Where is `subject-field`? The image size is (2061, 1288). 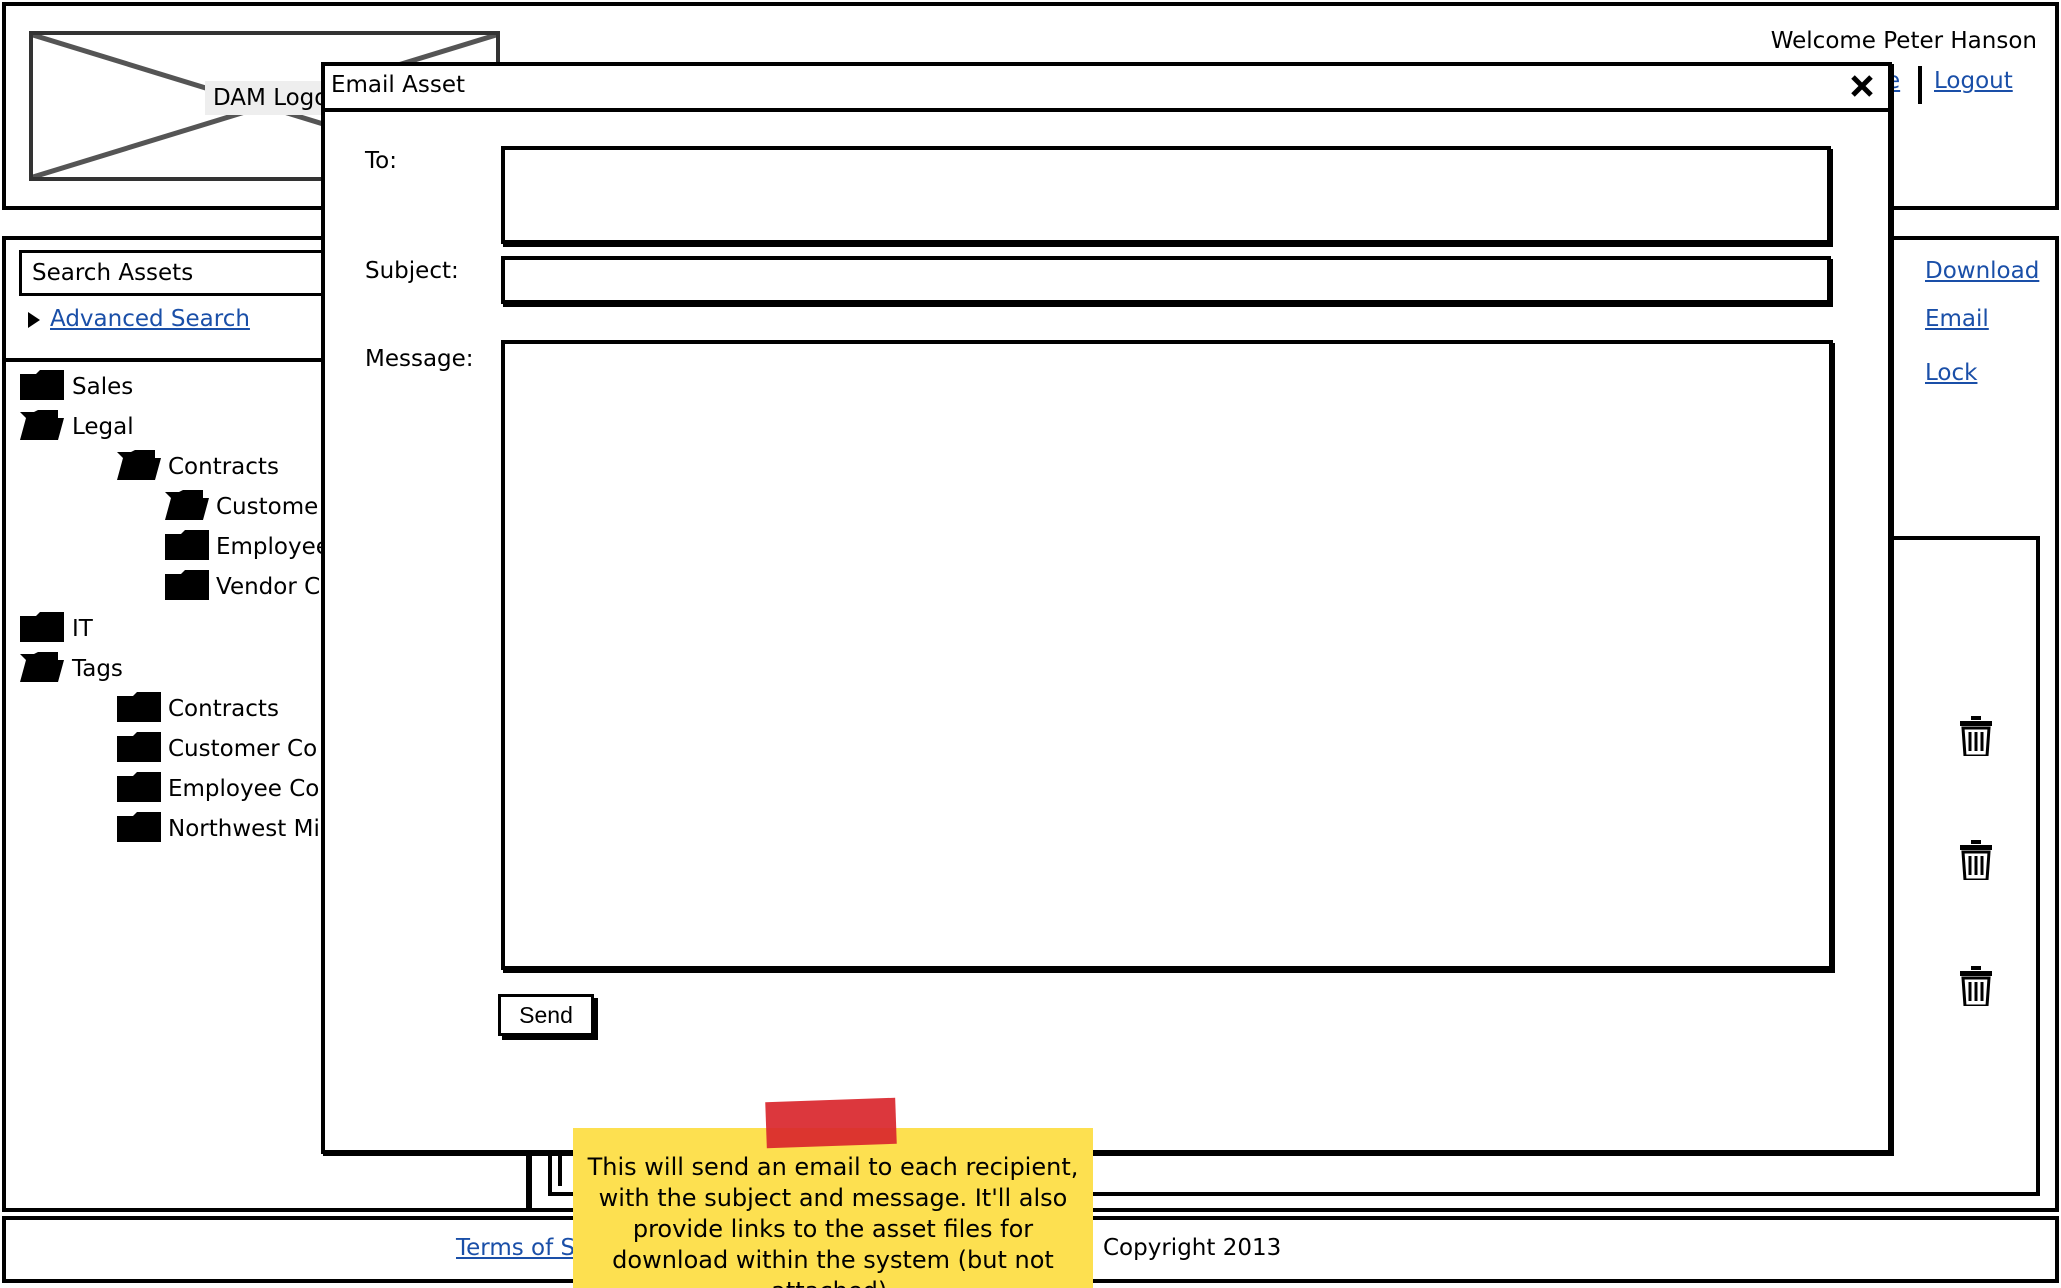
subject-field is located at coordinates (1166, 280).